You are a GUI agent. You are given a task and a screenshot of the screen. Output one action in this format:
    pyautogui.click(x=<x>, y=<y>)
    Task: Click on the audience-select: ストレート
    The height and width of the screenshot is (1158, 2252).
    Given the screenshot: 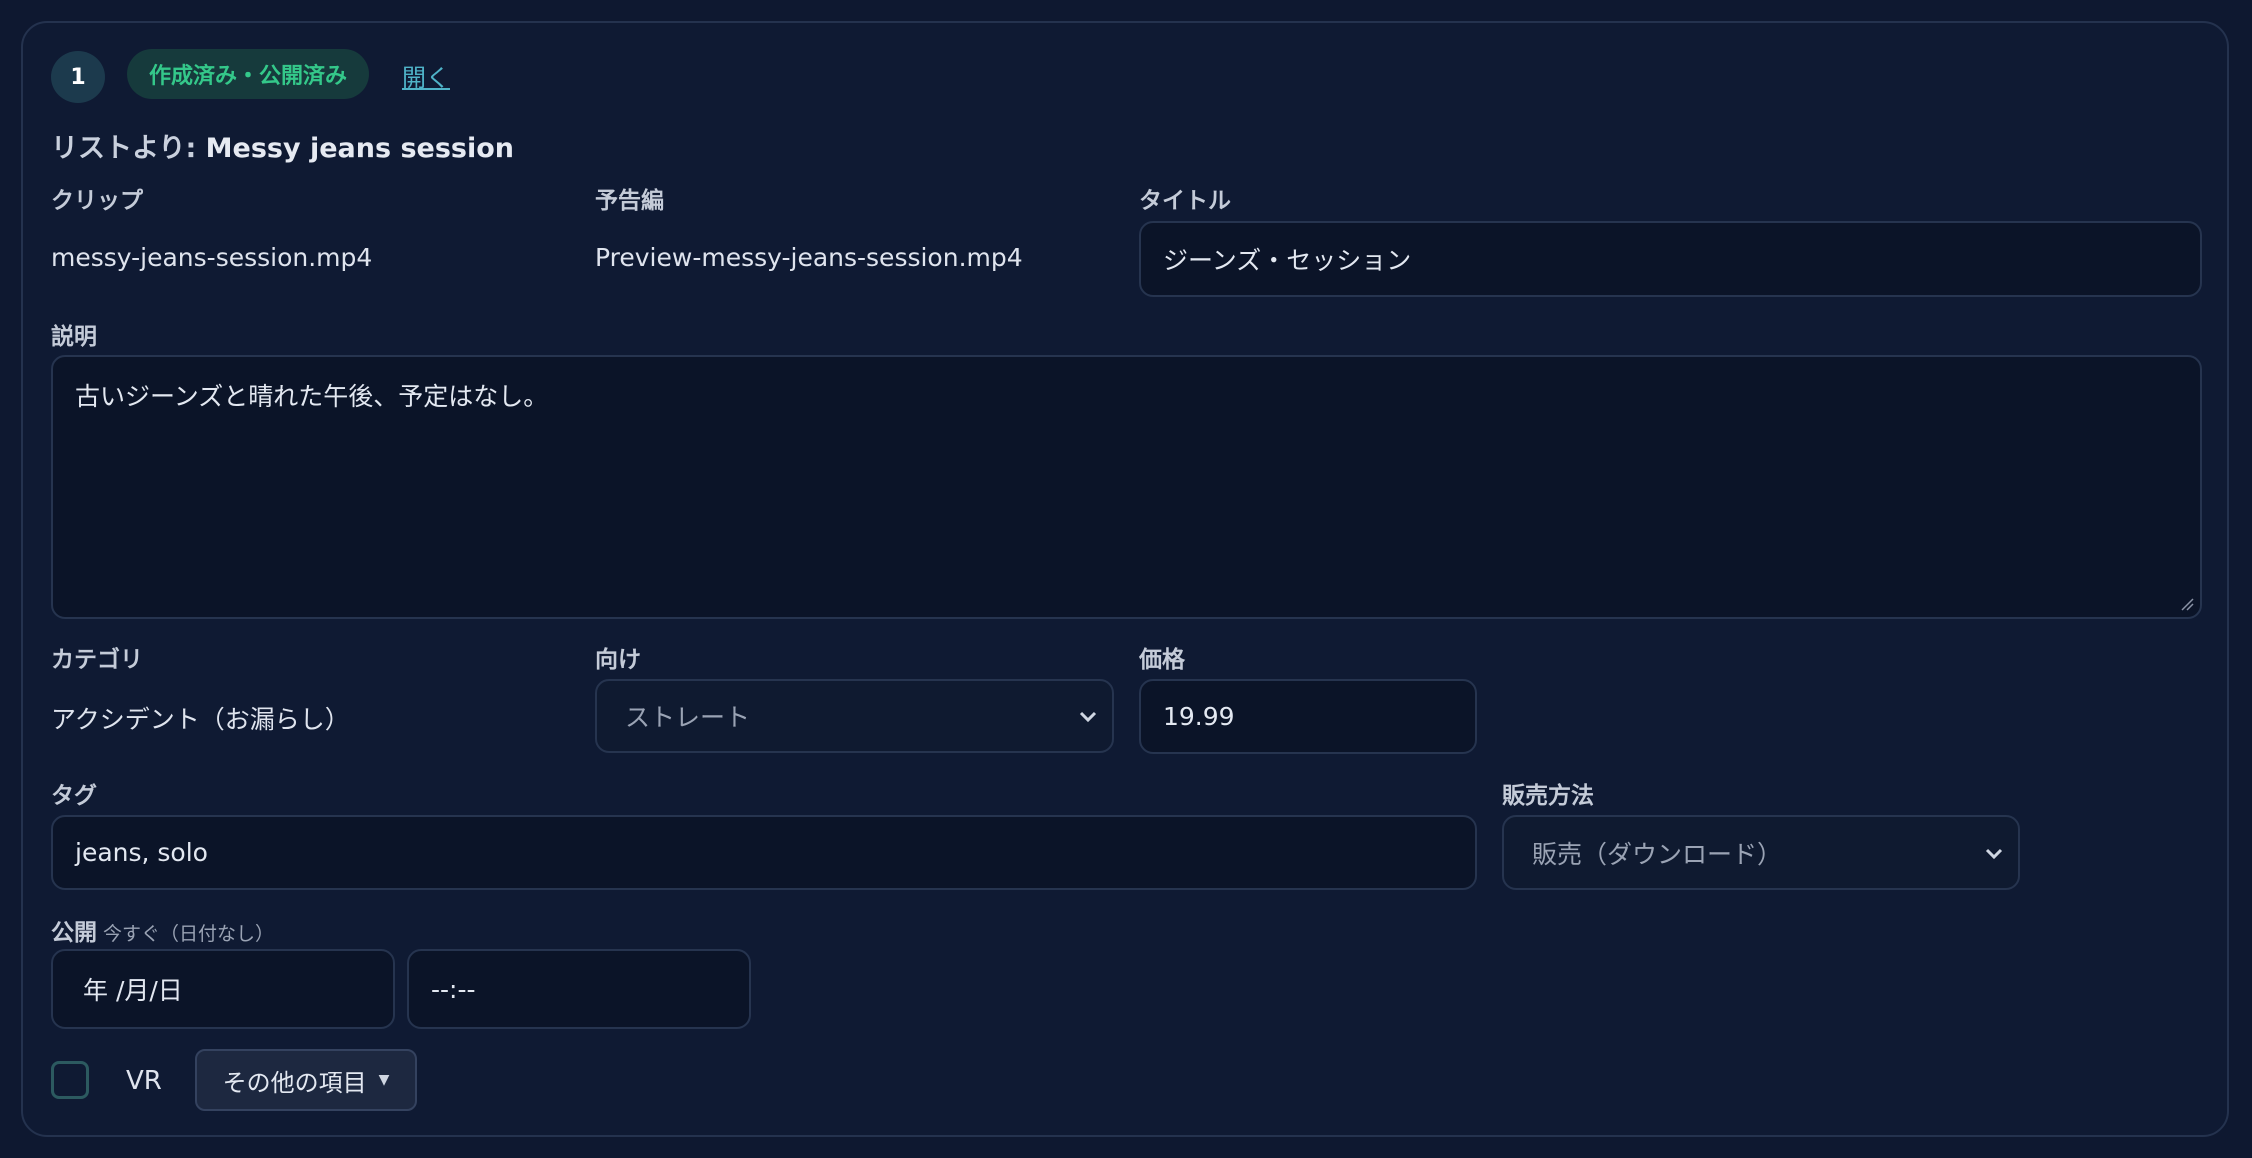 What is the action you would take?
    pyautogui.click(x=854, y=716)
    